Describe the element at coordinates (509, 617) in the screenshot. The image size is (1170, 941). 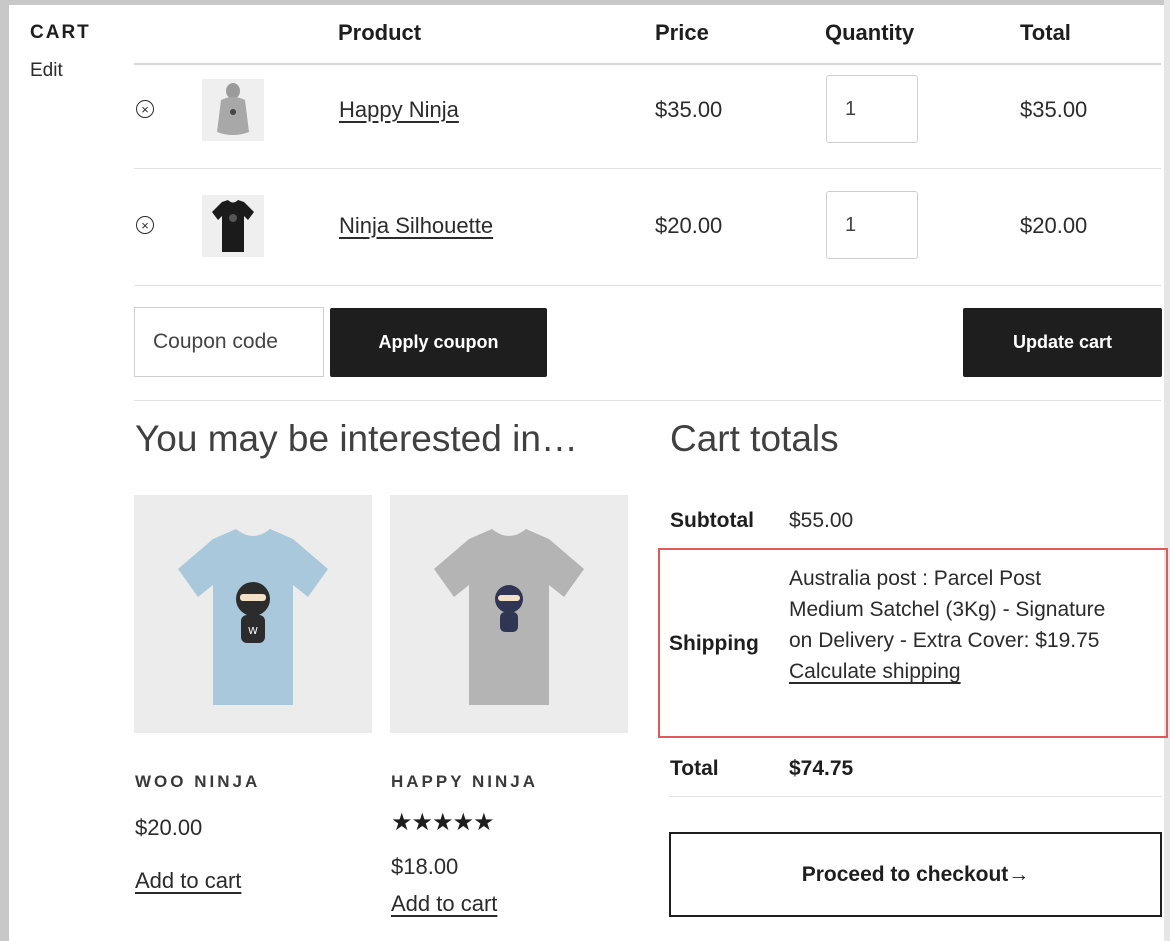
I see `grey-tshirt-icon` at that location.